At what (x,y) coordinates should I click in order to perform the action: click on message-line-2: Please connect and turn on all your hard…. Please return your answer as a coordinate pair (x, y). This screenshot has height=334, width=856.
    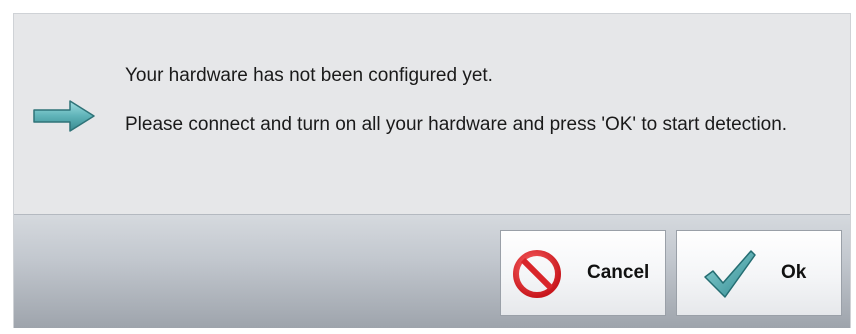
    Looking at the image, I should click on (456, 124).